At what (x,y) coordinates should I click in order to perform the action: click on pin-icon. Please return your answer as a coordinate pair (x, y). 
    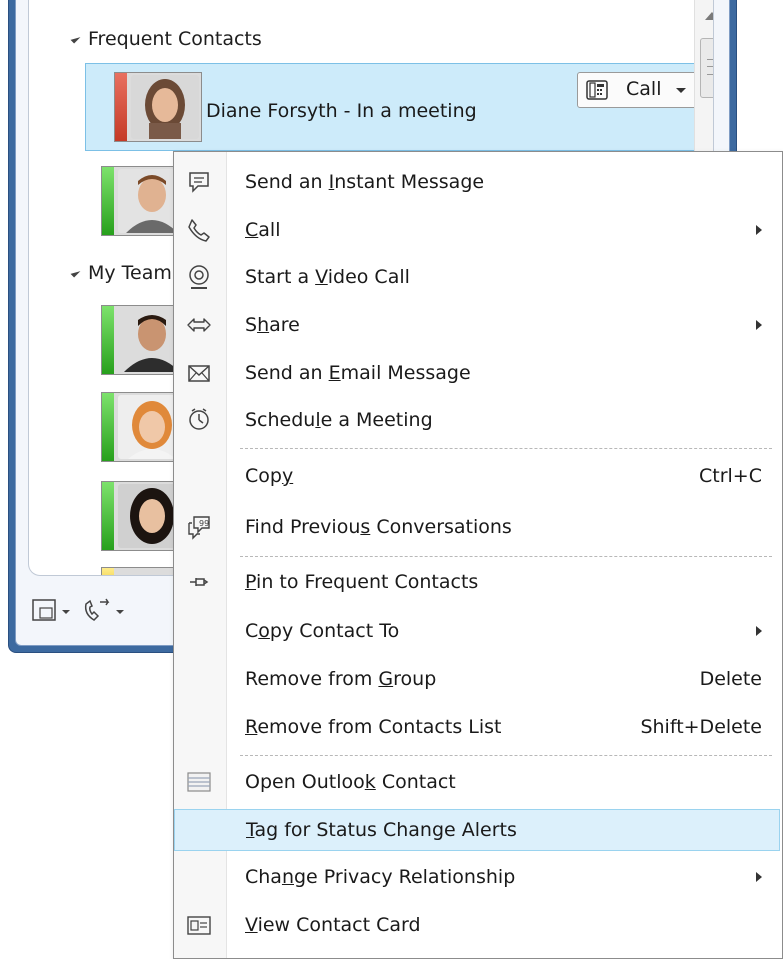
    Looking at the image, I should click on (199, 582).